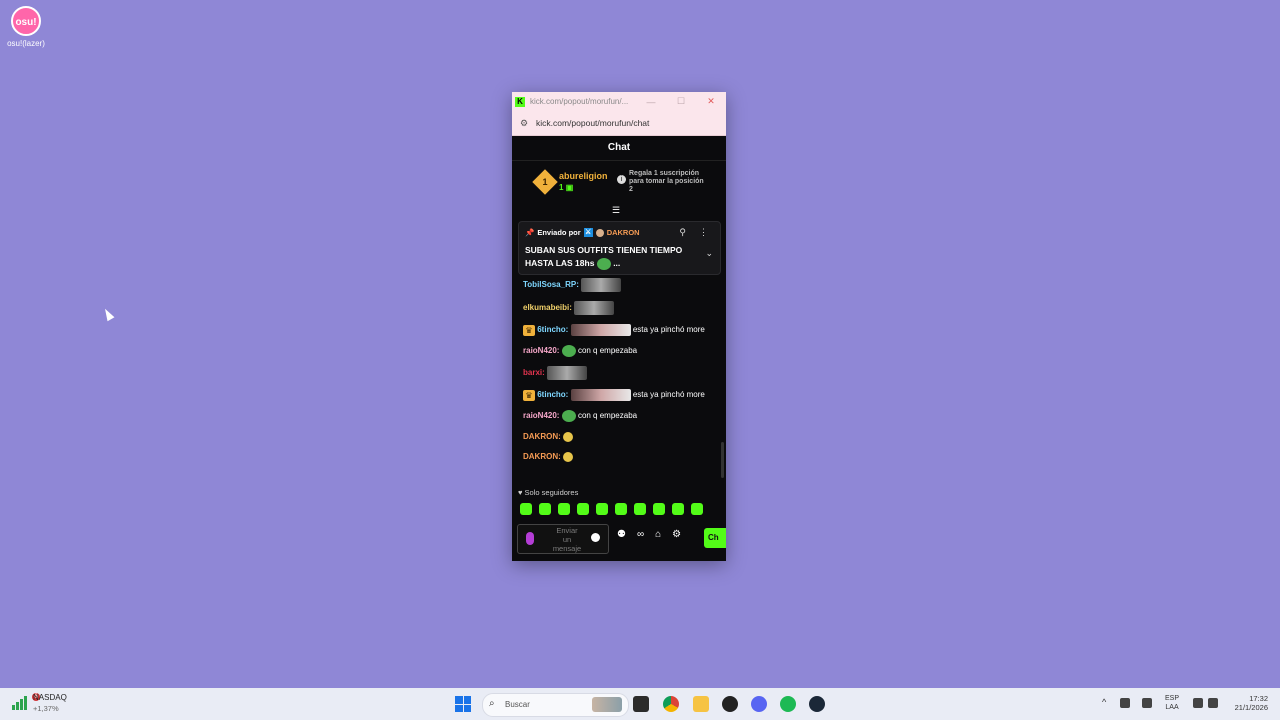 The width and height of the screenshot is (1280, 720). I want to click on taskbar-search: ⌕ Buscar, so click(555, 705).